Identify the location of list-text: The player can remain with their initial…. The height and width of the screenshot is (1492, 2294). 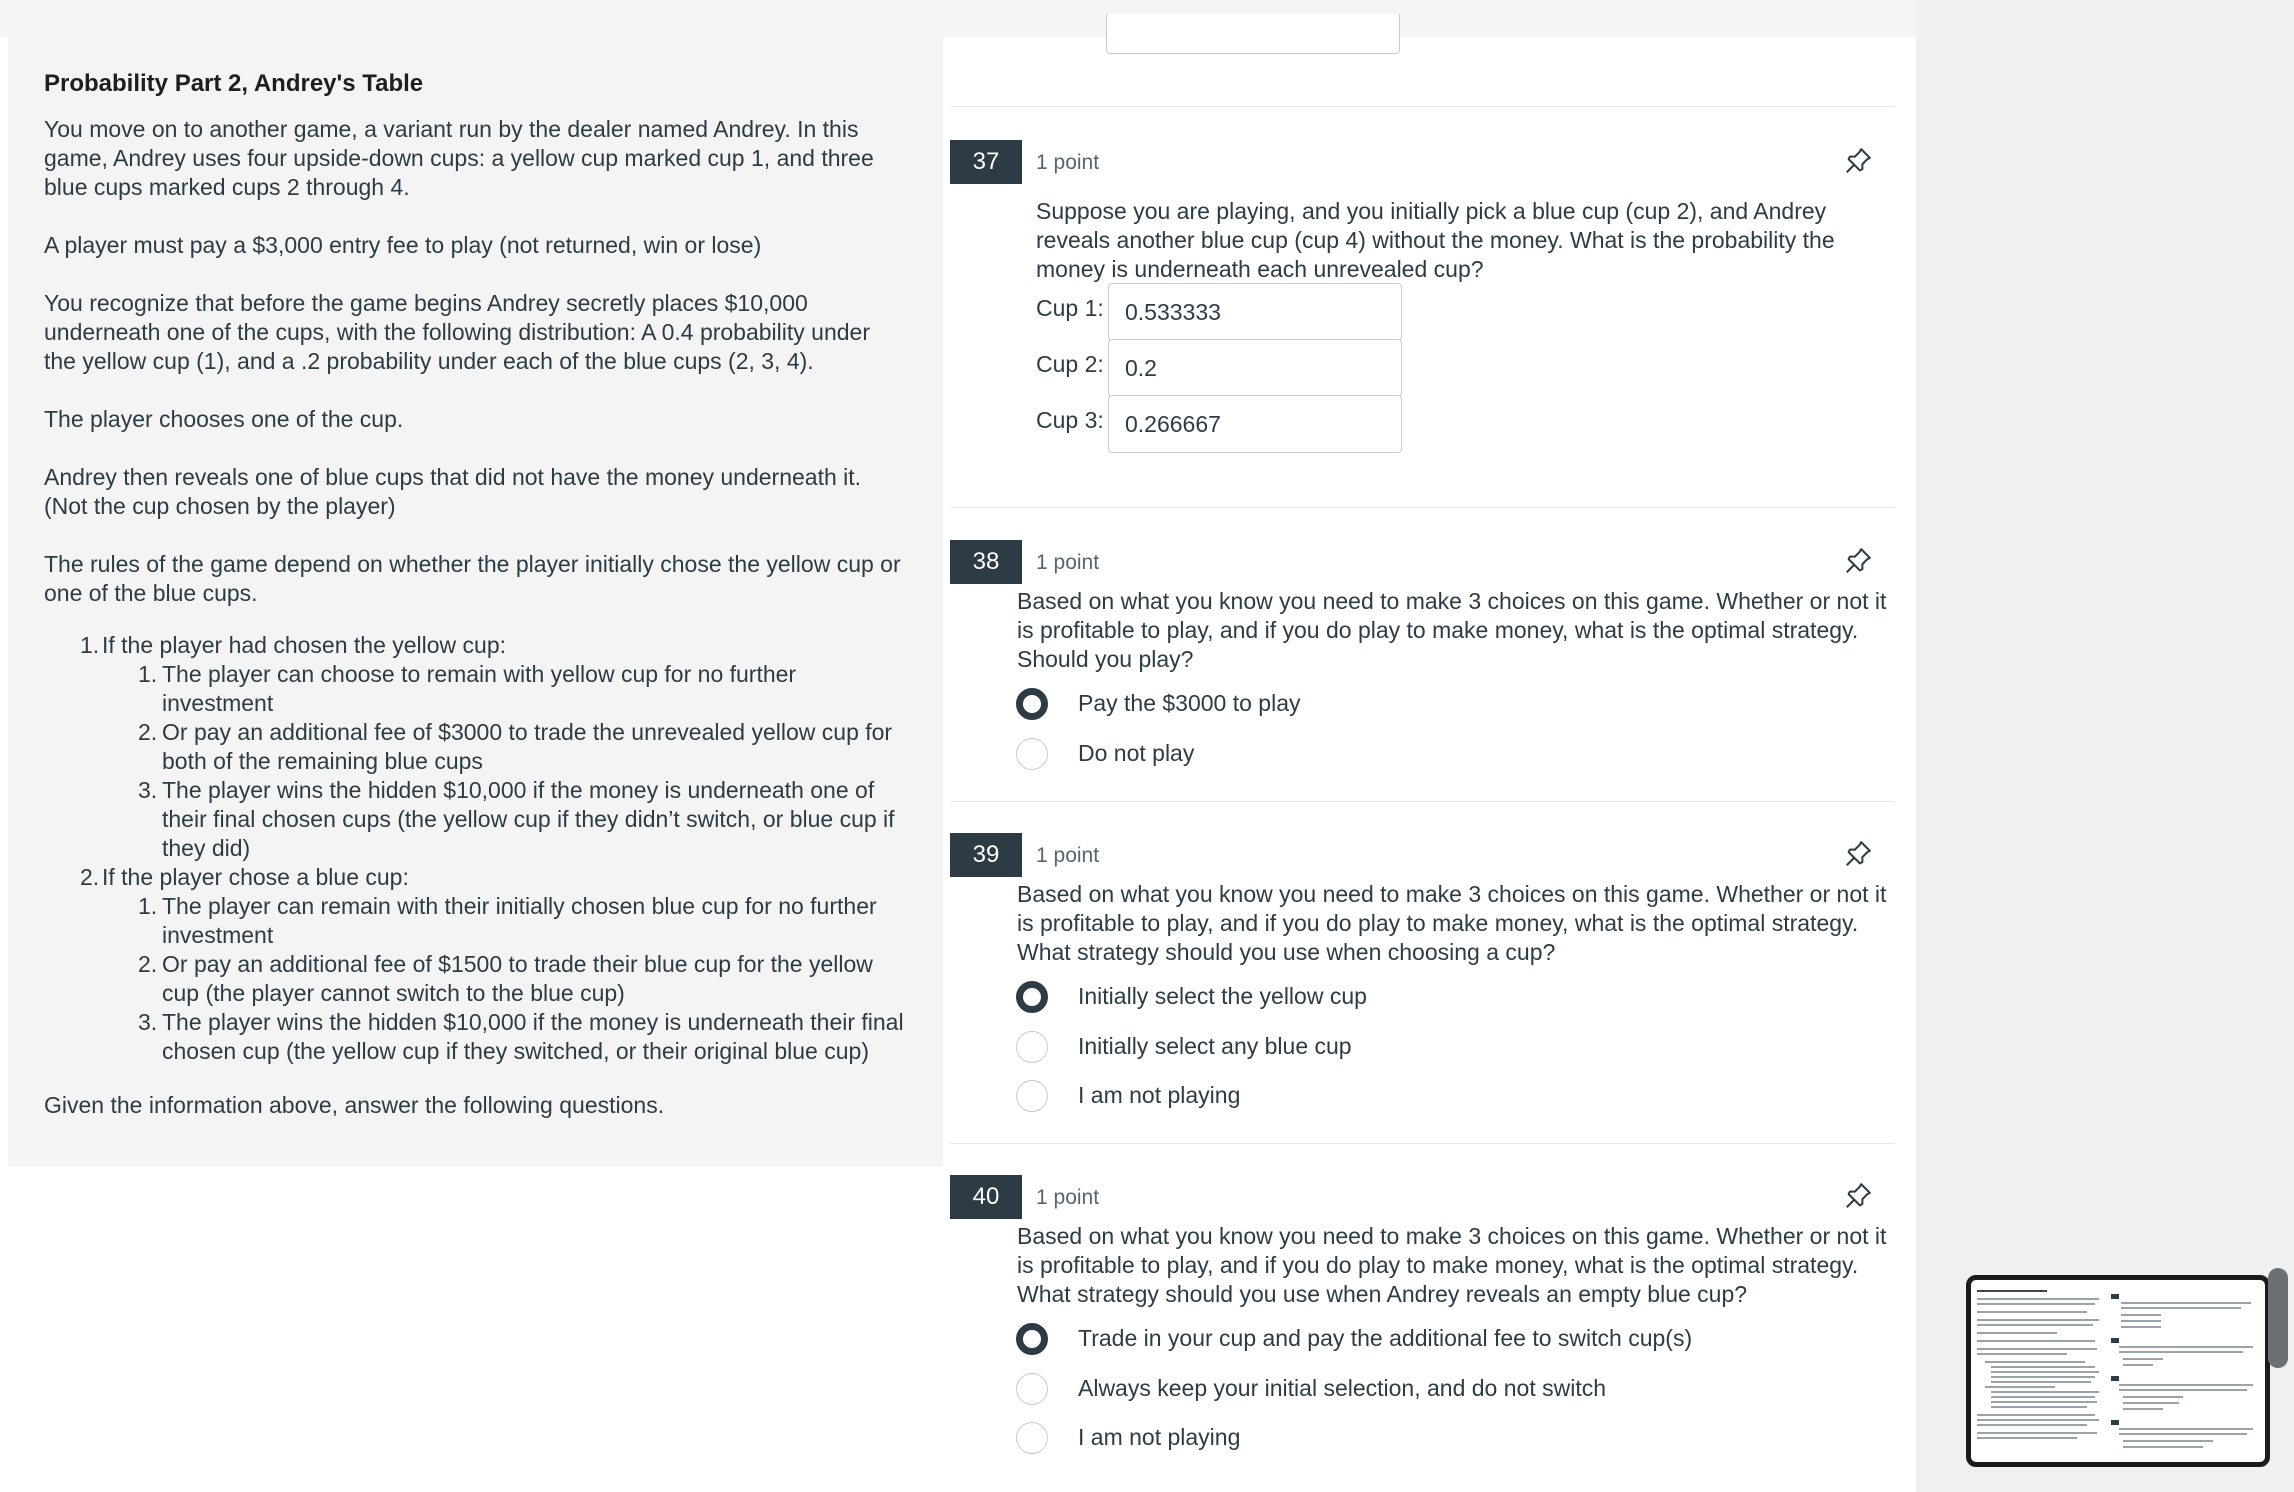
(519, 920).